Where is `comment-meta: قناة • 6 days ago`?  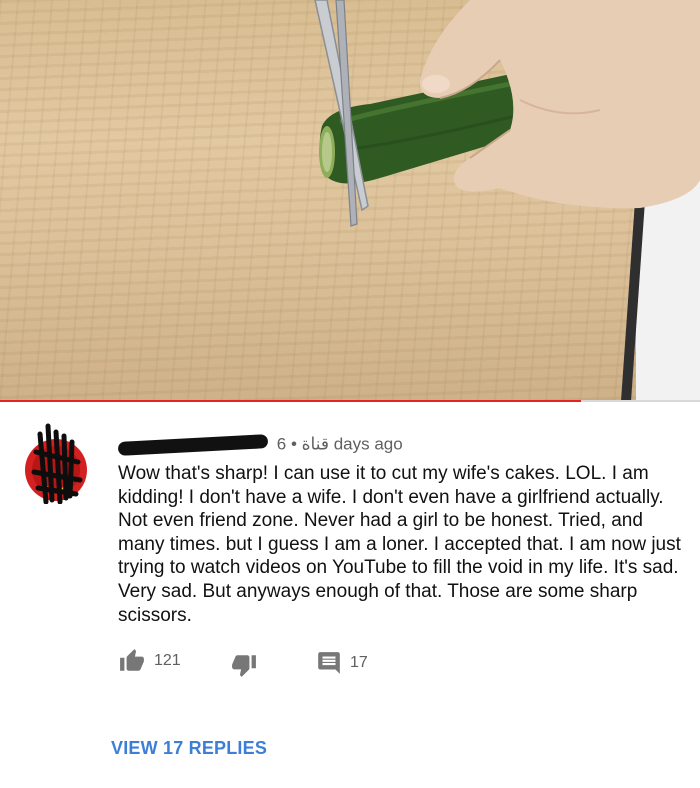 comment-meta: قناة • 6 days ago is located at coordinates (260, 445).